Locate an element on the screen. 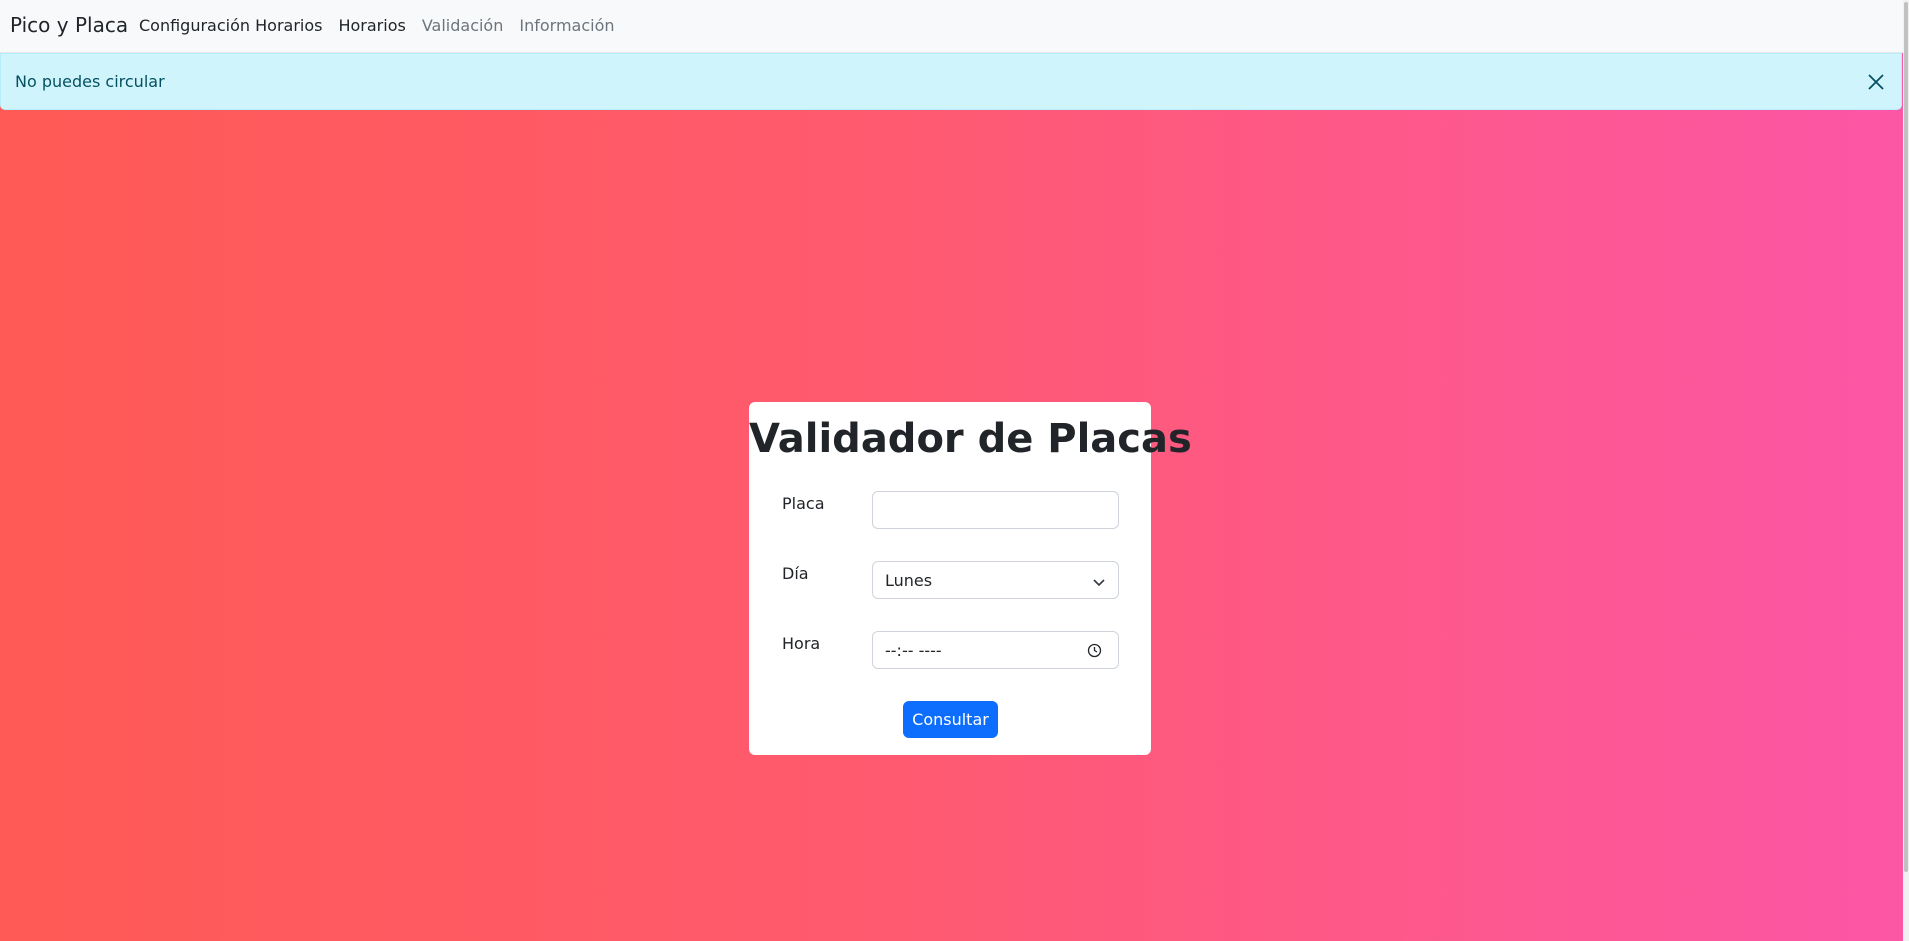 This screenshot has width=1909, height=941. card-title: Validador de Placas is located at coordinates (970, 439).